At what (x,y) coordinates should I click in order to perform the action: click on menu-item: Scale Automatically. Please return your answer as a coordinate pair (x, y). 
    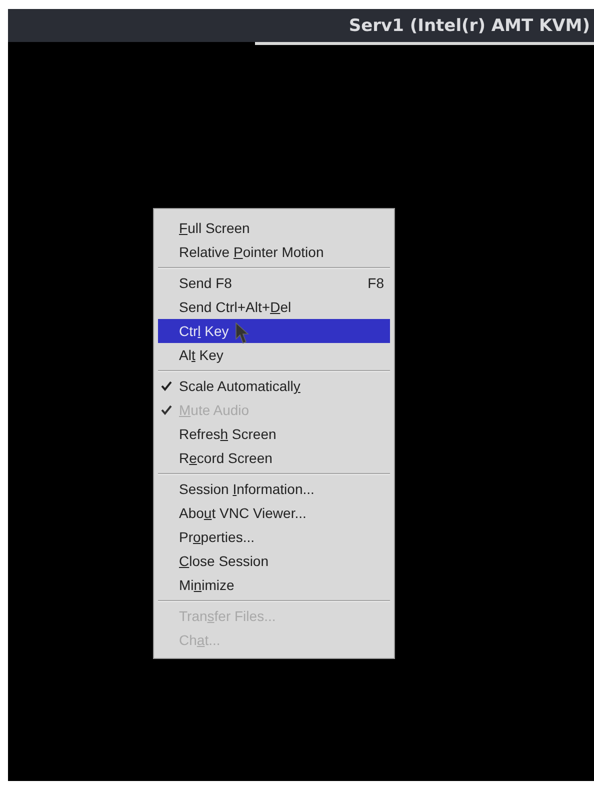
    Looking at the image, I should click on (274, 386).